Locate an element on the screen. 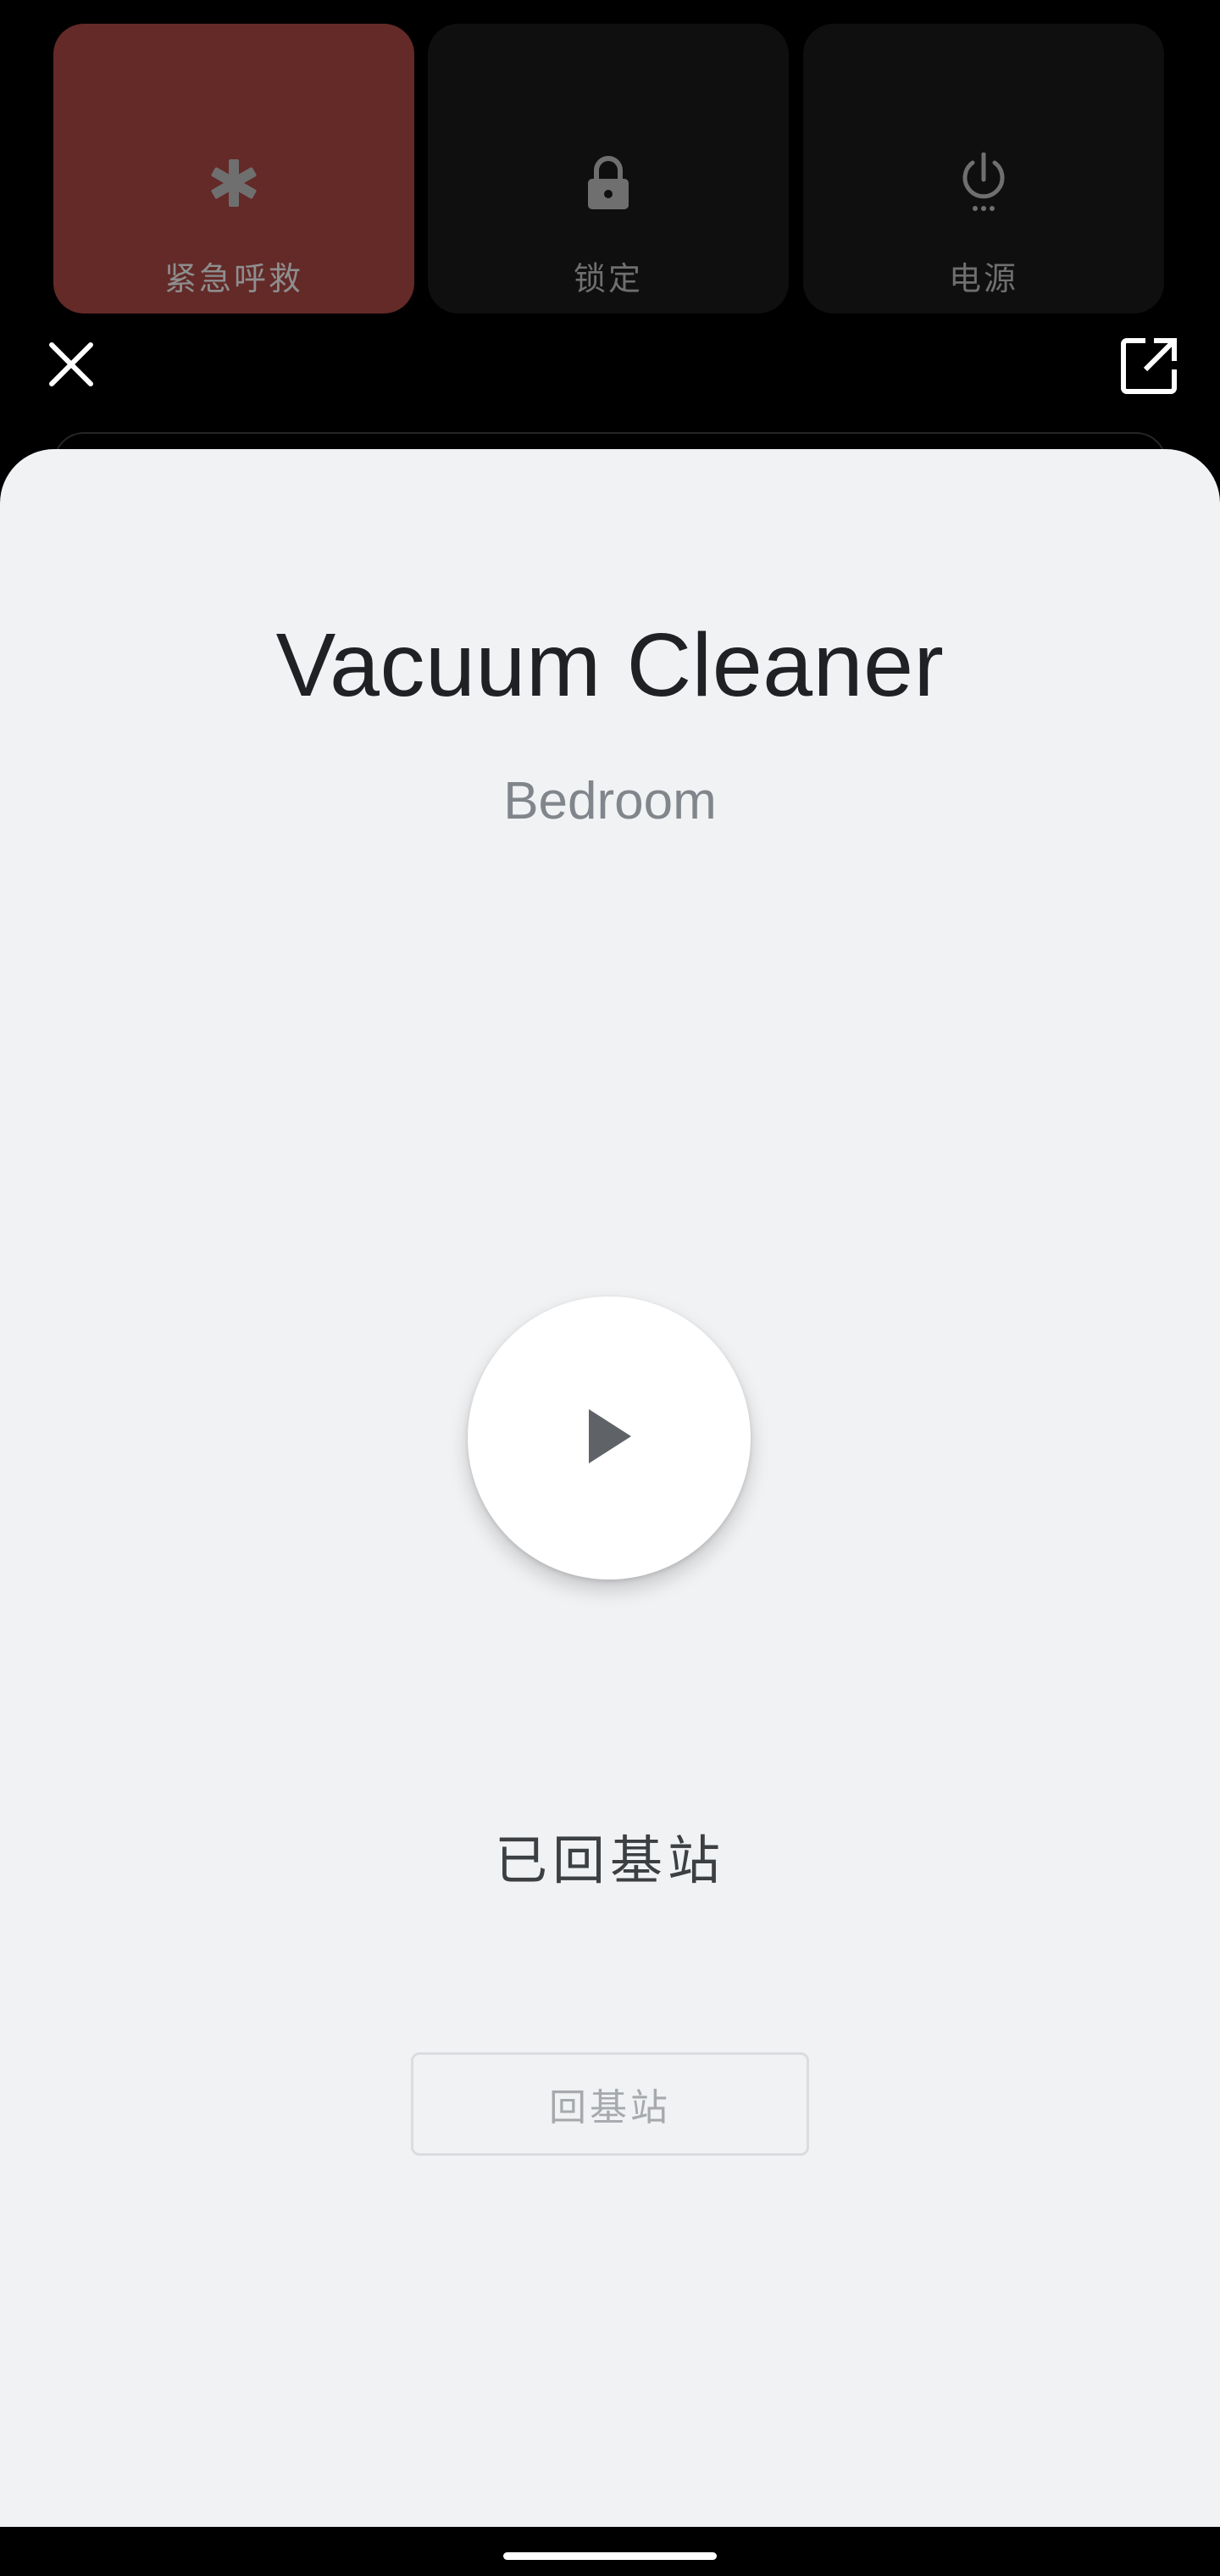 Image resolution: width=1220 pixels, height=2576 pixels. device-room: Bedroom is located at coordinates (610, 801).